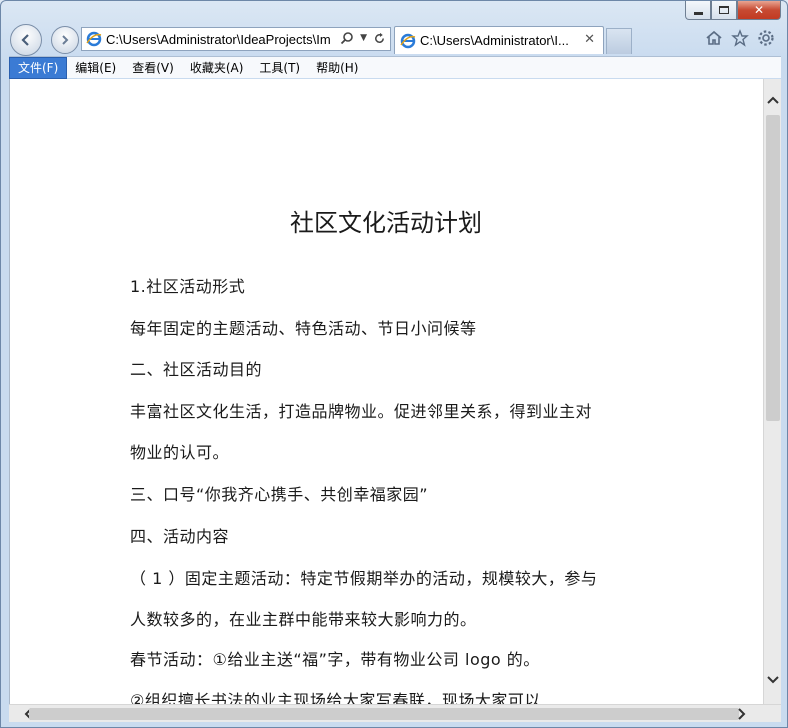 The width and height of the screenshot is (788, 728). I want to click on vertical-scrollbar, so click(772, 391).